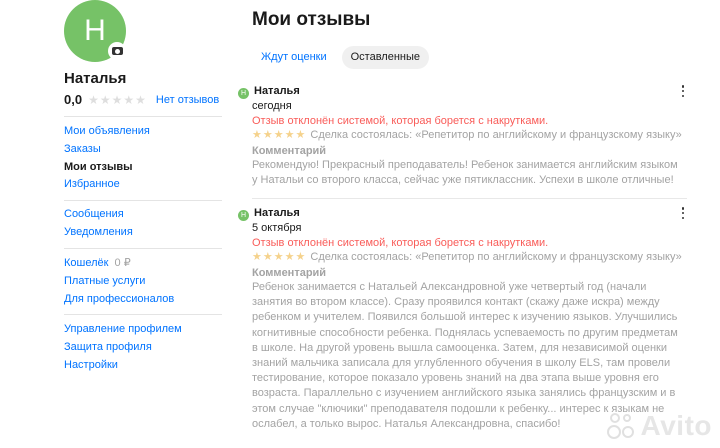  Describe the element at coordinates (98, 233) in the screenshot. I see `sidebar-item-notifications: Уведомления` at that location.